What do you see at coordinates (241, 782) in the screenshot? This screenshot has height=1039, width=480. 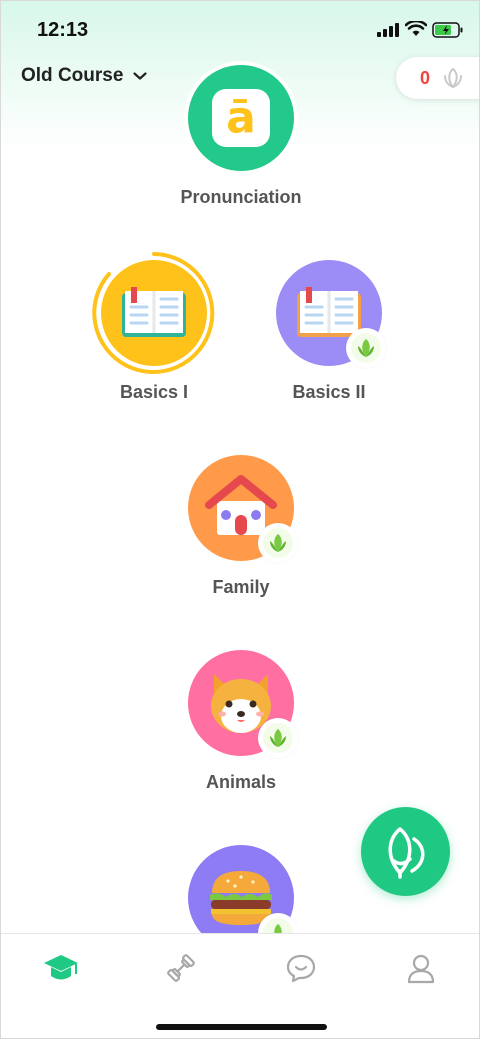 I see `lesson-label-animals: Animals` at bounding box center [241, 782].